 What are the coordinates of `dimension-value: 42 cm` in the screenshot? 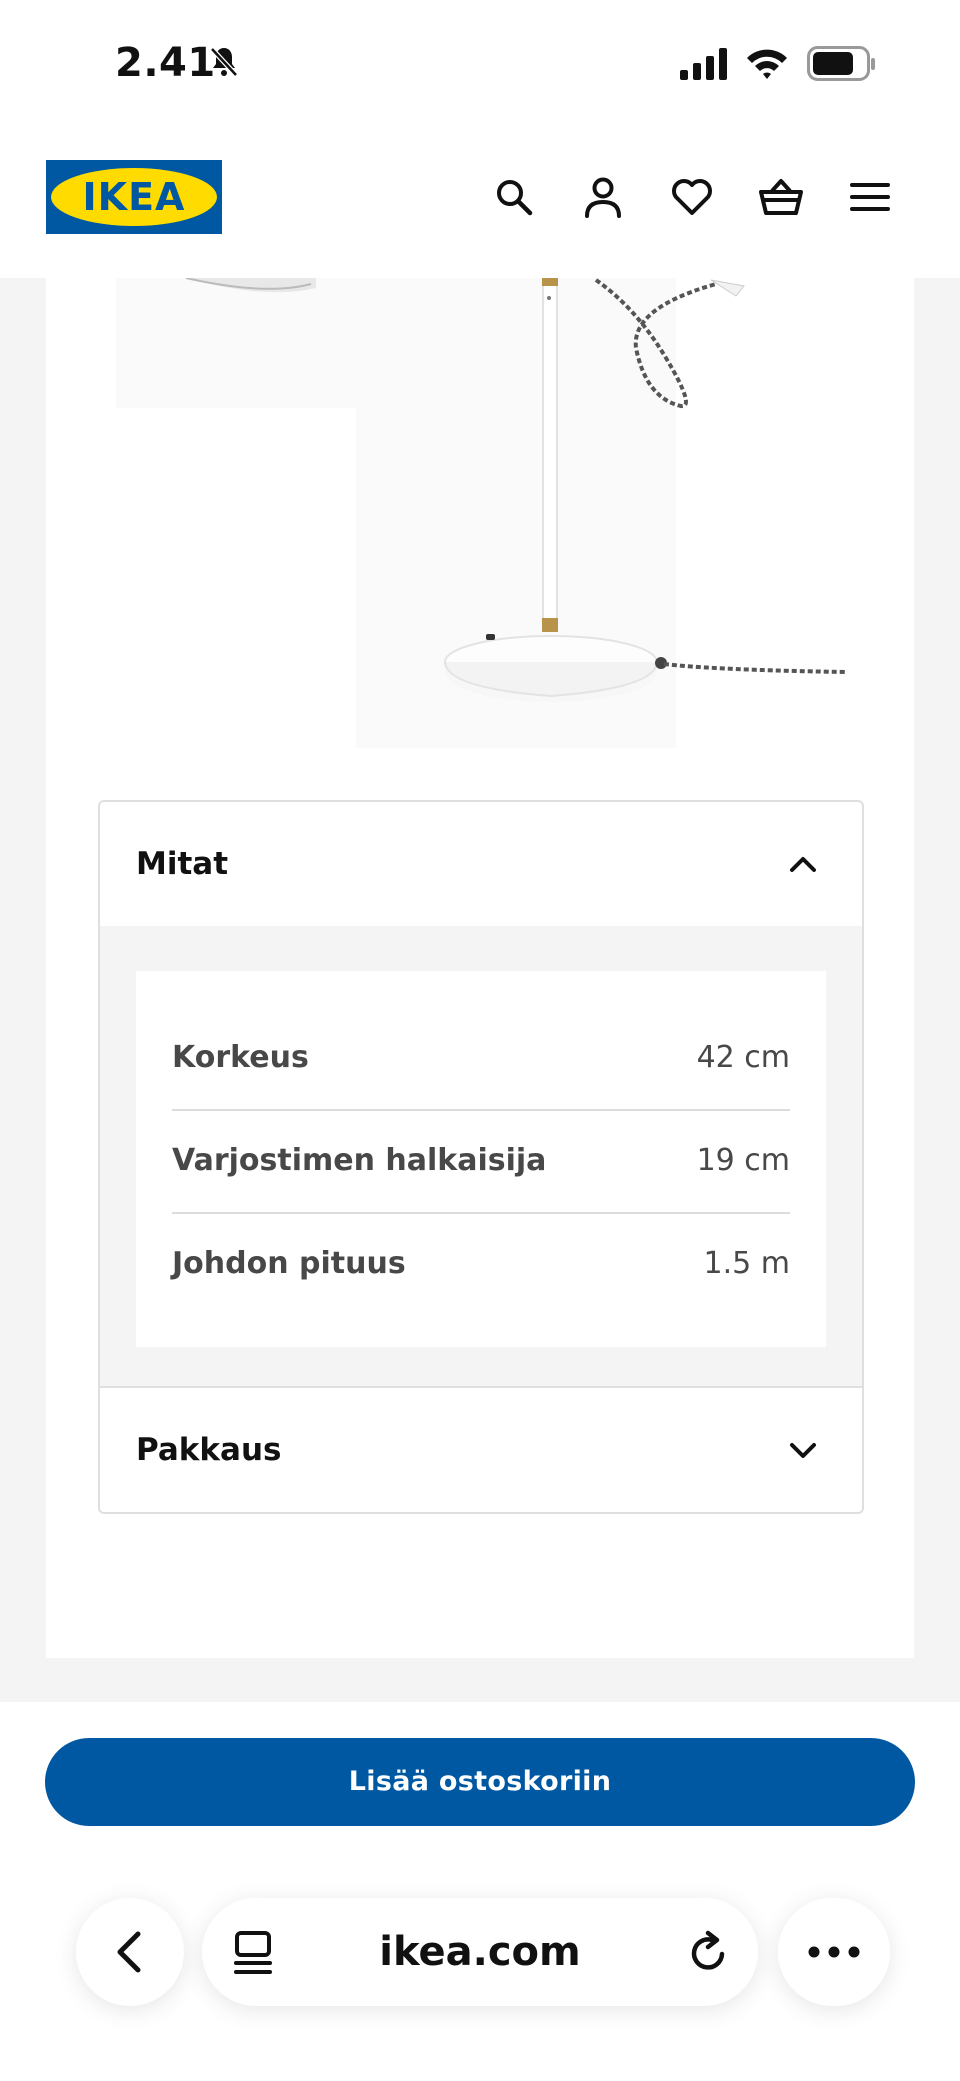 It's located at (743, 1057).